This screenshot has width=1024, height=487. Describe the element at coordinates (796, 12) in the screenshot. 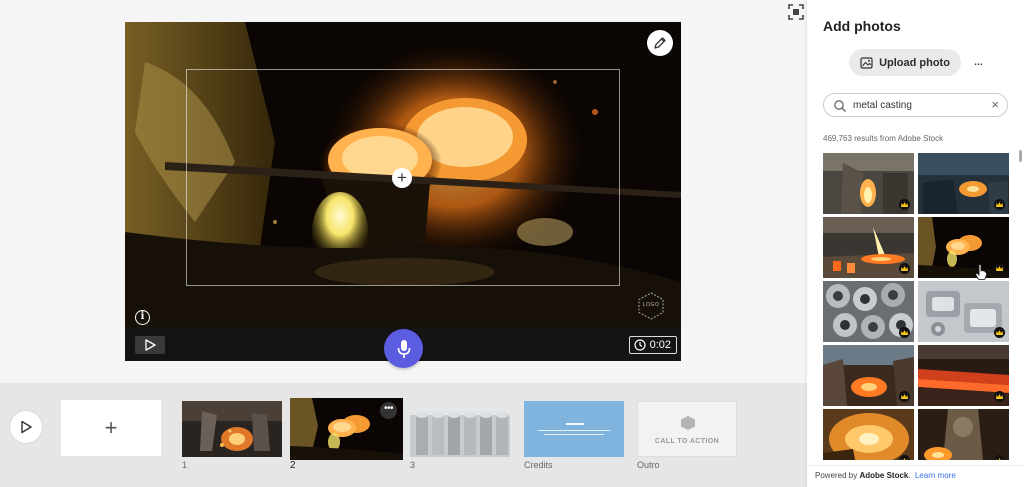

I see `fullscreen-icon` at that location.